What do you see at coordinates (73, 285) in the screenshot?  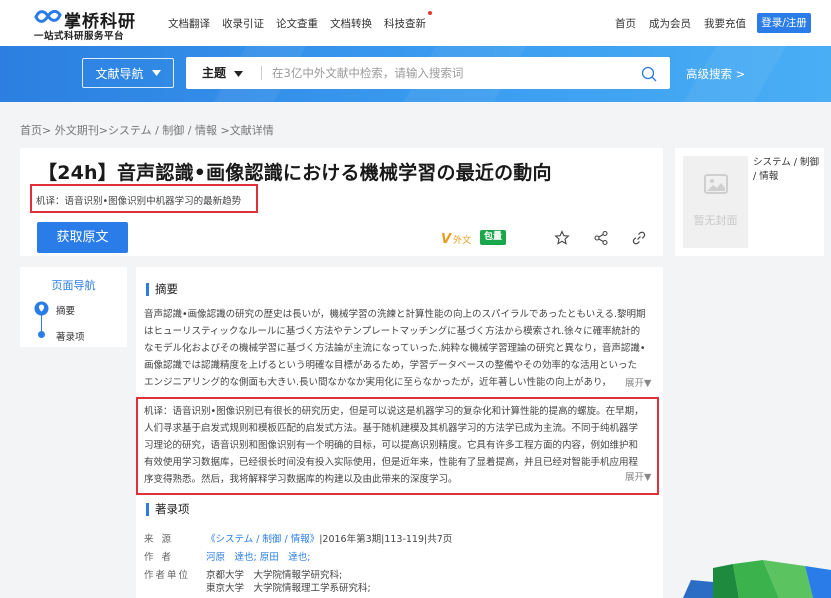 I see `page-nav-title: 页面导航` at bounding box center [73, 285].